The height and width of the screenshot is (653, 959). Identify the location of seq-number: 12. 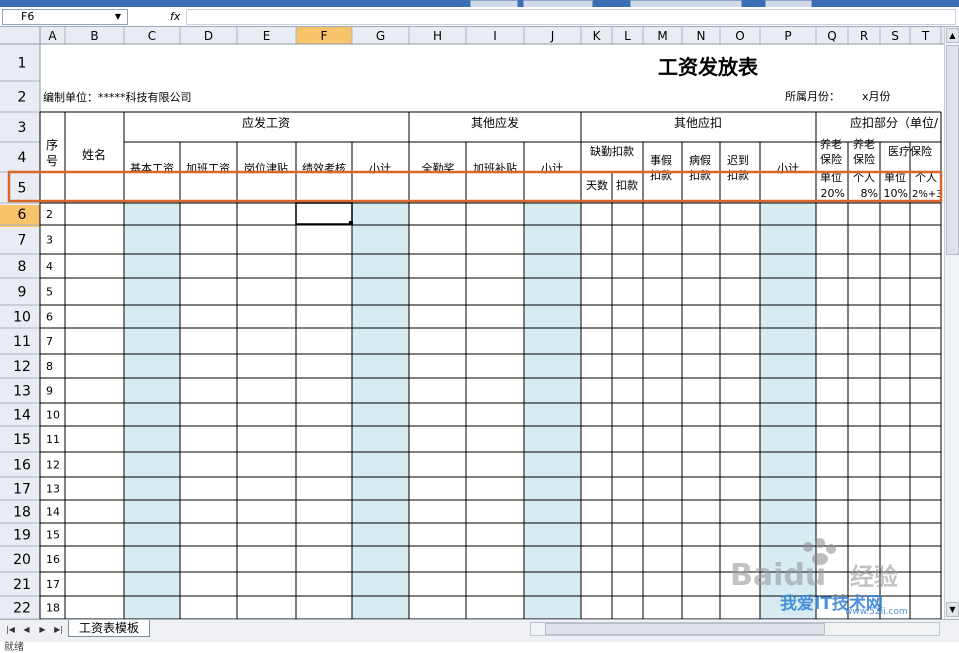
(53, 465).